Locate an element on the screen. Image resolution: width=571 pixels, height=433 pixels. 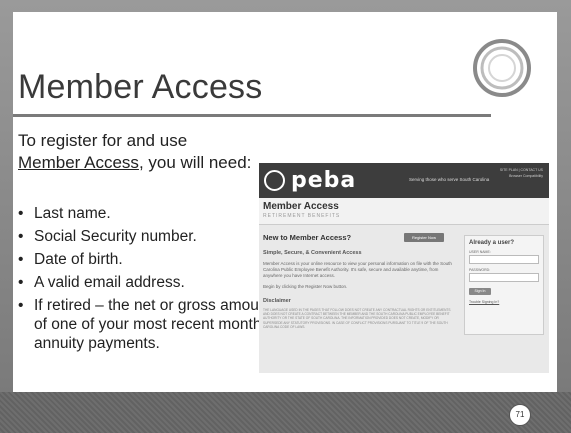
trouble-signing-in-link: Trouble Signing In? is located at coordinates (506, 302).